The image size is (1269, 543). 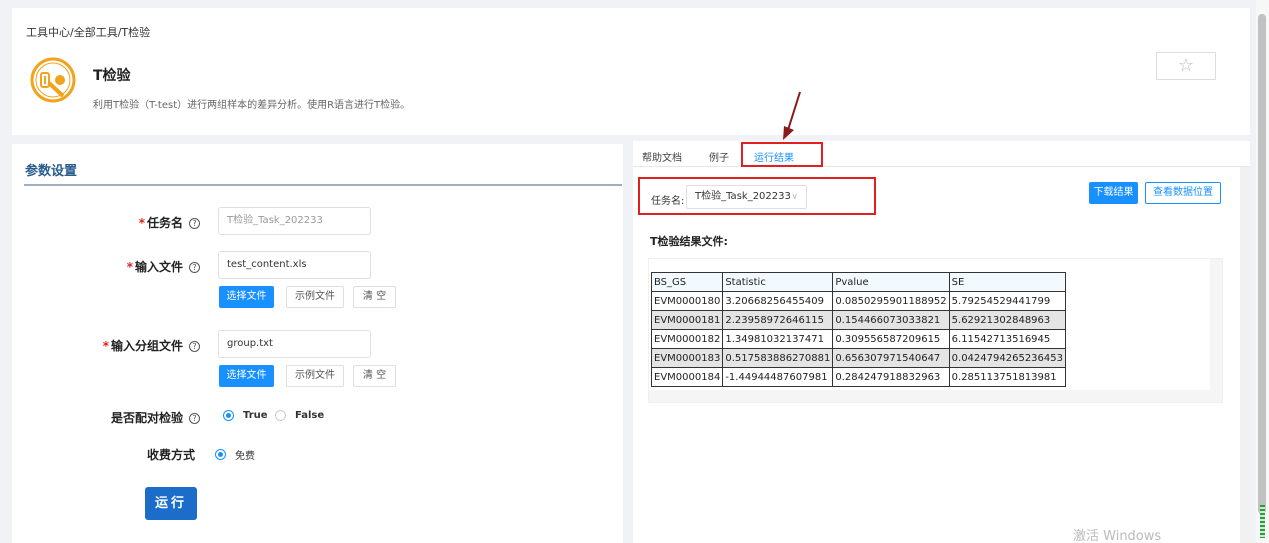 What do you see at coordinates (1007, 282) in the screenshot?
I see `column-header: SE` at bounding box center [1007, 282].